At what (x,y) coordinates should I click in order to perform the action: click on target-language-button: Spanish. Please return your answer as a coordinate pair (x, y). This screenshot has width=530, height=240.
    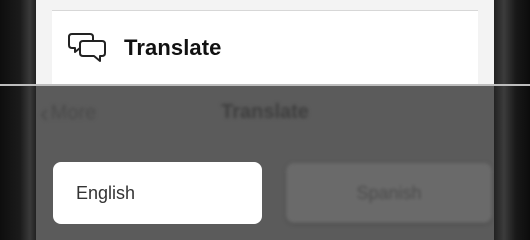
    Looking at the image, I should click on (389, 193).